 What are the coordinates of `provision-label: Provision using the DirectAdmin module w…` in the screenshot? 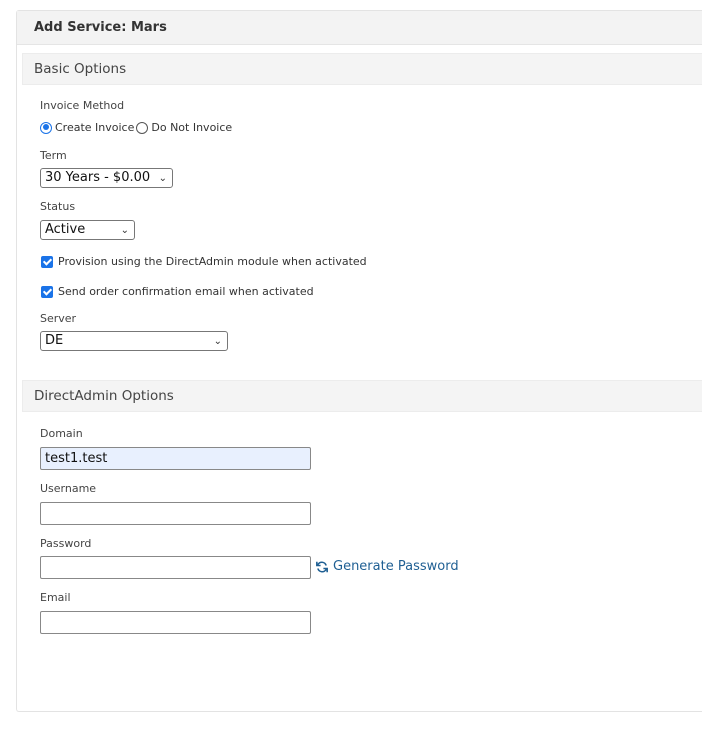 It's located at (212, 261).